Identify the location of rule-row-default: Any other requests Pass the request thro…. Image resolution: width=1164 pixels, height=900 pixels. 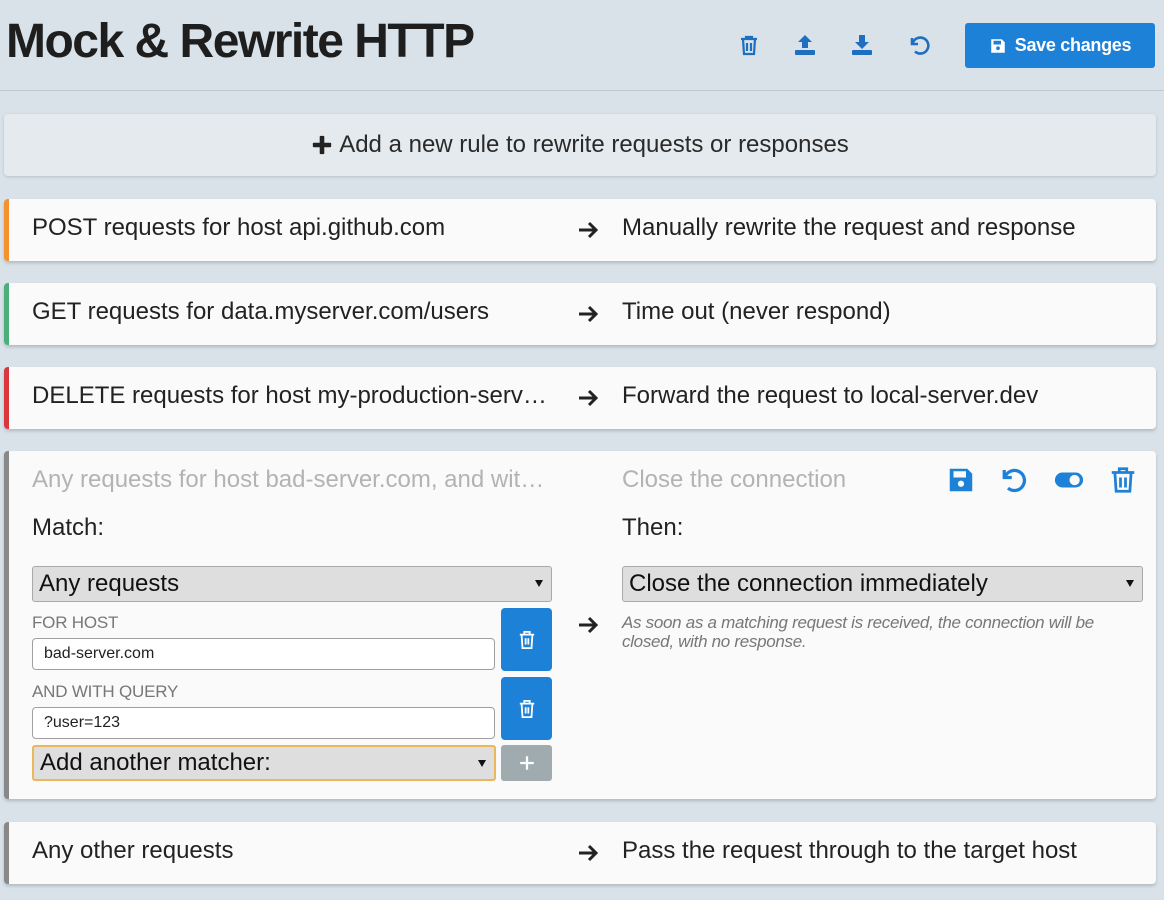
(580, 853).